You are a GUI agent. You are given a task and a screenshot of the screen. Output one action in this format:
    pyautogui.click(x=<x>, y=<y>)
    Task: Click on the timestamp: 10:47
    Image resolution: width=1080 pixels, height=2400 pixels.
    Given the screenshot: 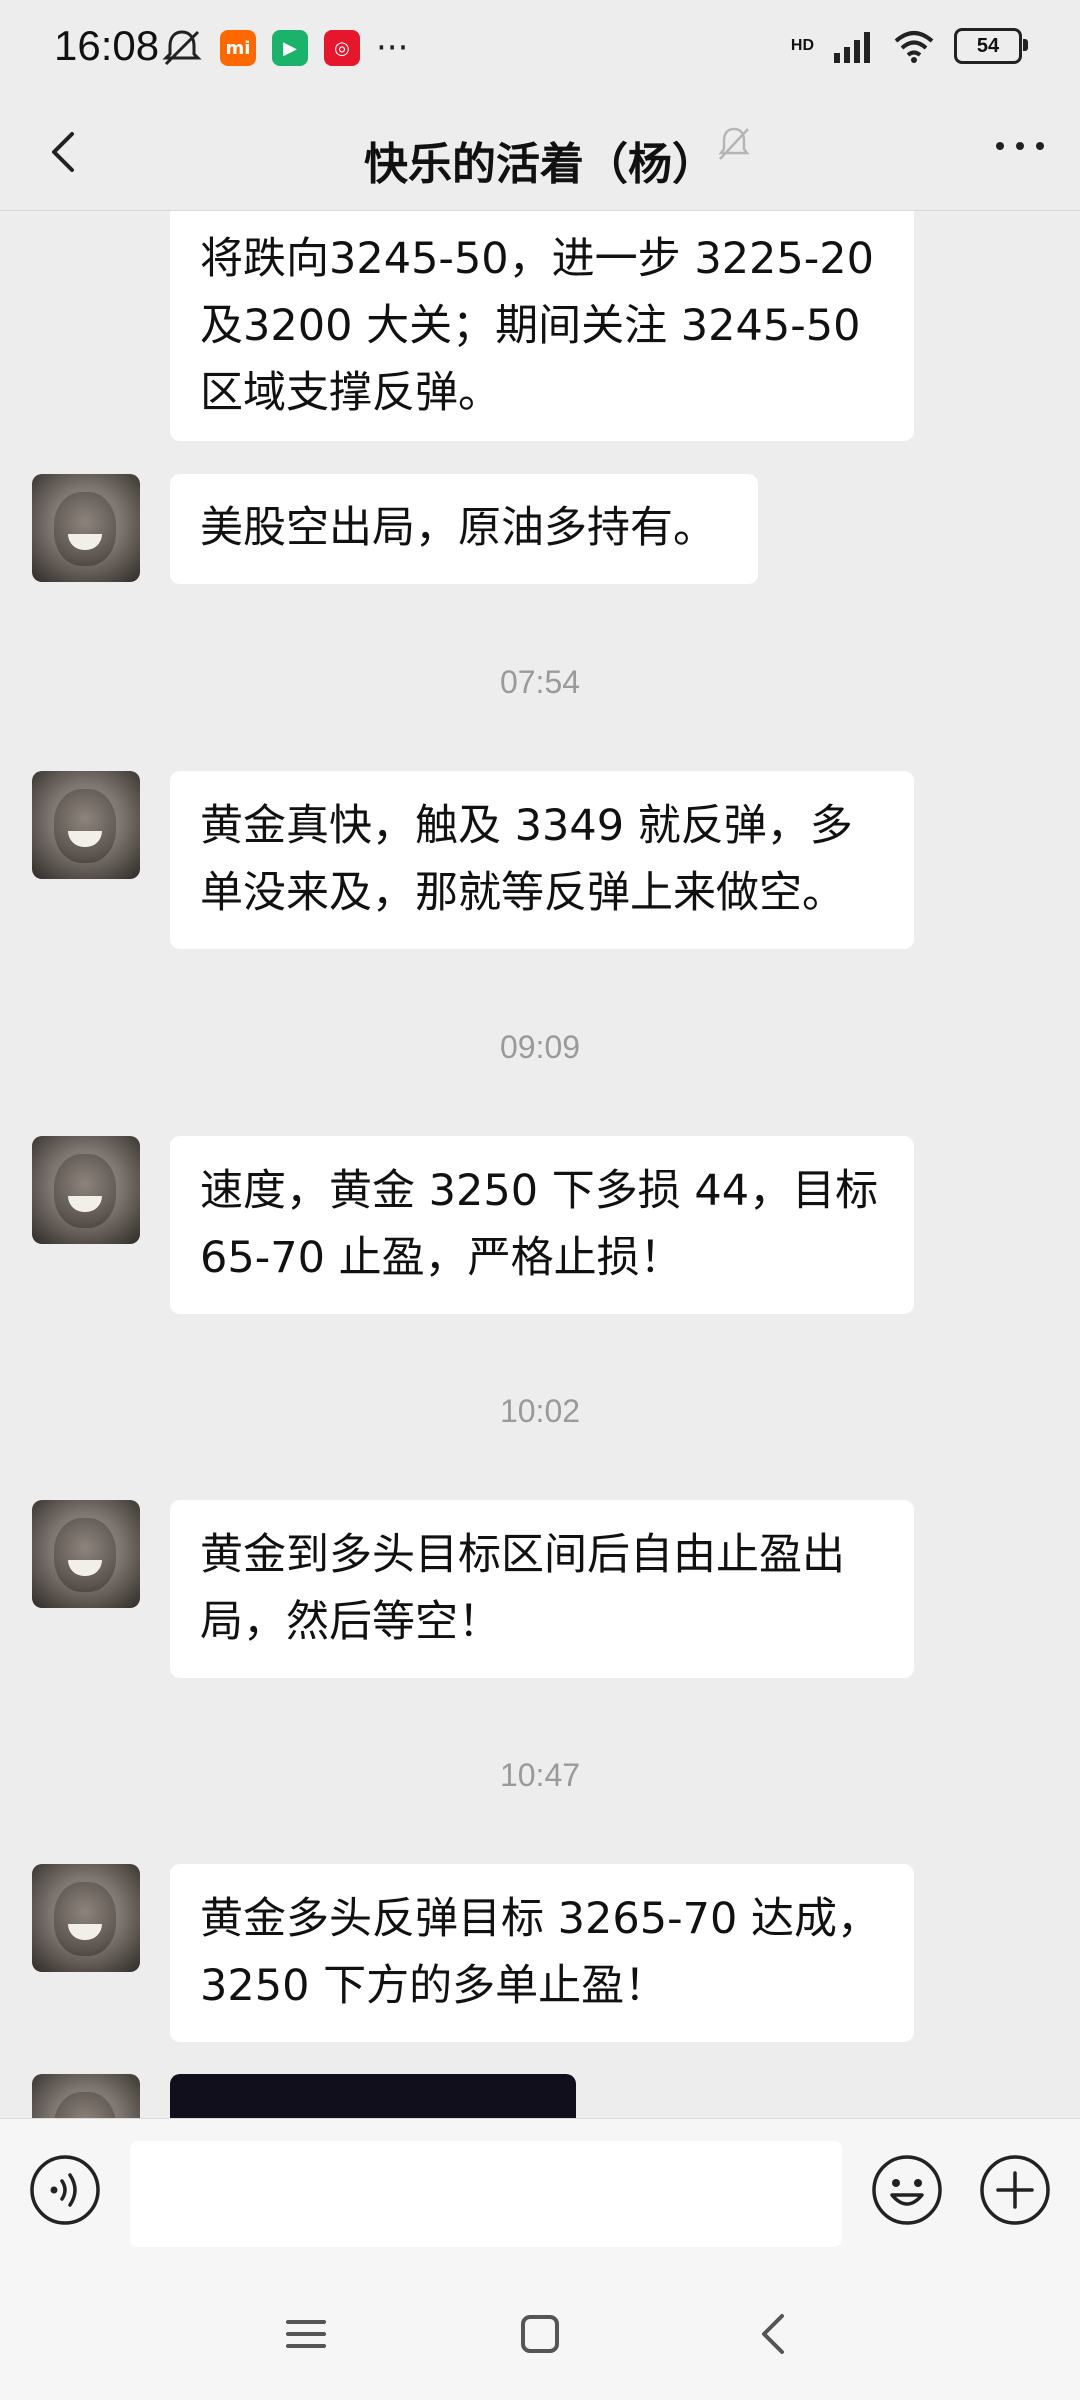 What is the action you would take?
    pyautogui.click(x=540, y=1775)
    